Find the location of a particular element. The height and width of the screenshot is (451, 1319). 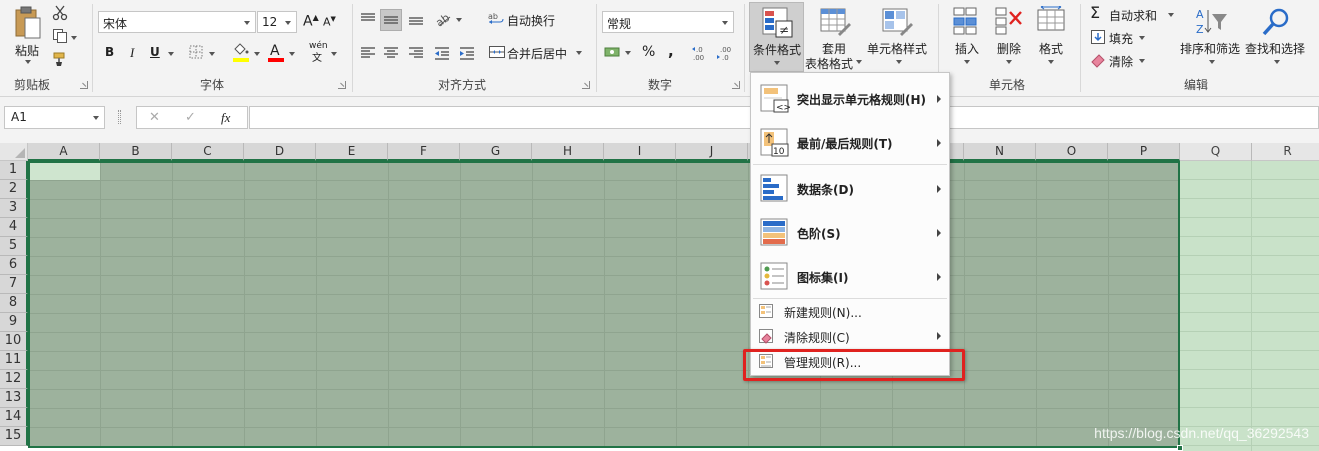

increase-decimal-icon: .0.00 is located at coordinates (700, 53).